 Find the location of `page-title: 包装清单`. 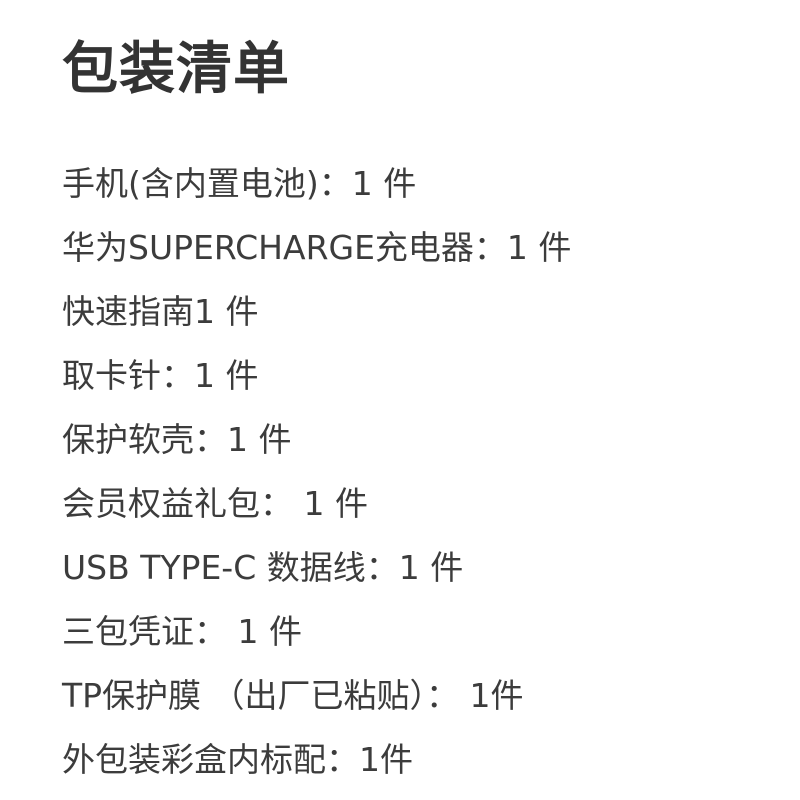

page-title: 包装清单 is located at coordinates (176, 69).